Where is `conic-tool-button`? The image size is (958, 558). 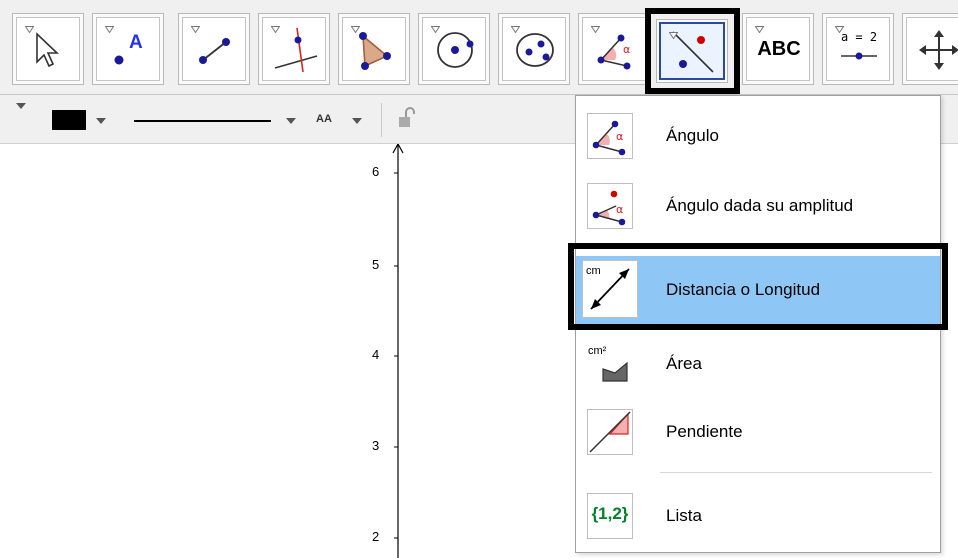 conic-tool-button is located at coordinates (534, 49).